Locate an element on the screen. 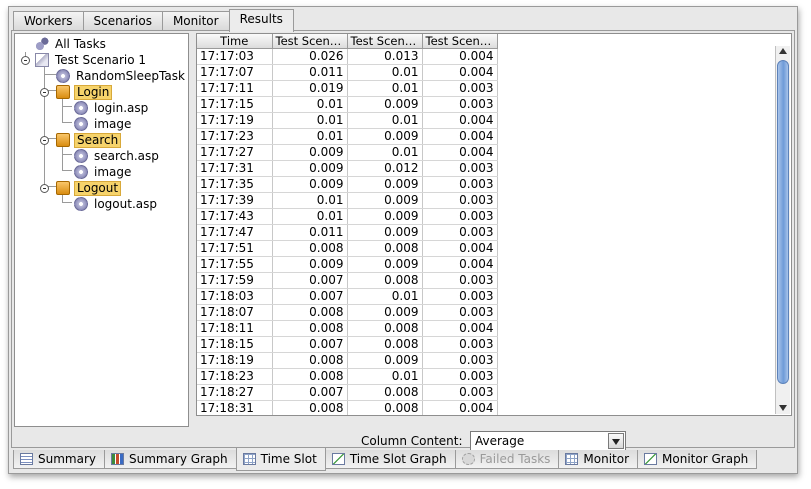  tab-results: Results is located at coordinates (261, 20).